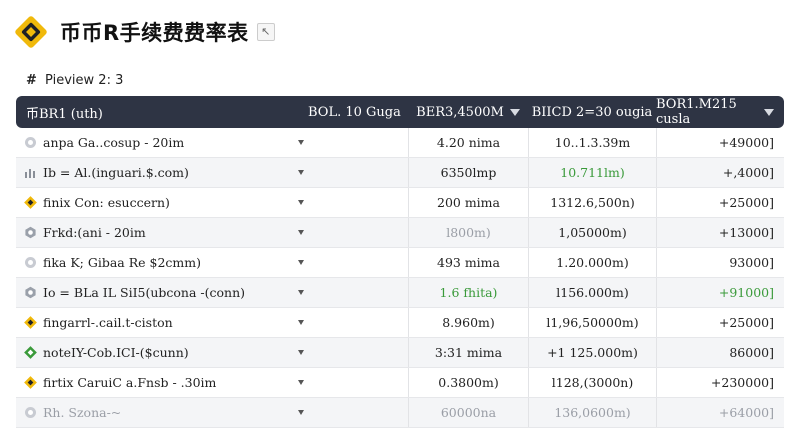 The width and height of the screenshot is (800, 440). What do you see at coordinates (592, 382) in the screenshot?
I see `rate-cell: l128,(3000n)` at bounding box center [592, 382].